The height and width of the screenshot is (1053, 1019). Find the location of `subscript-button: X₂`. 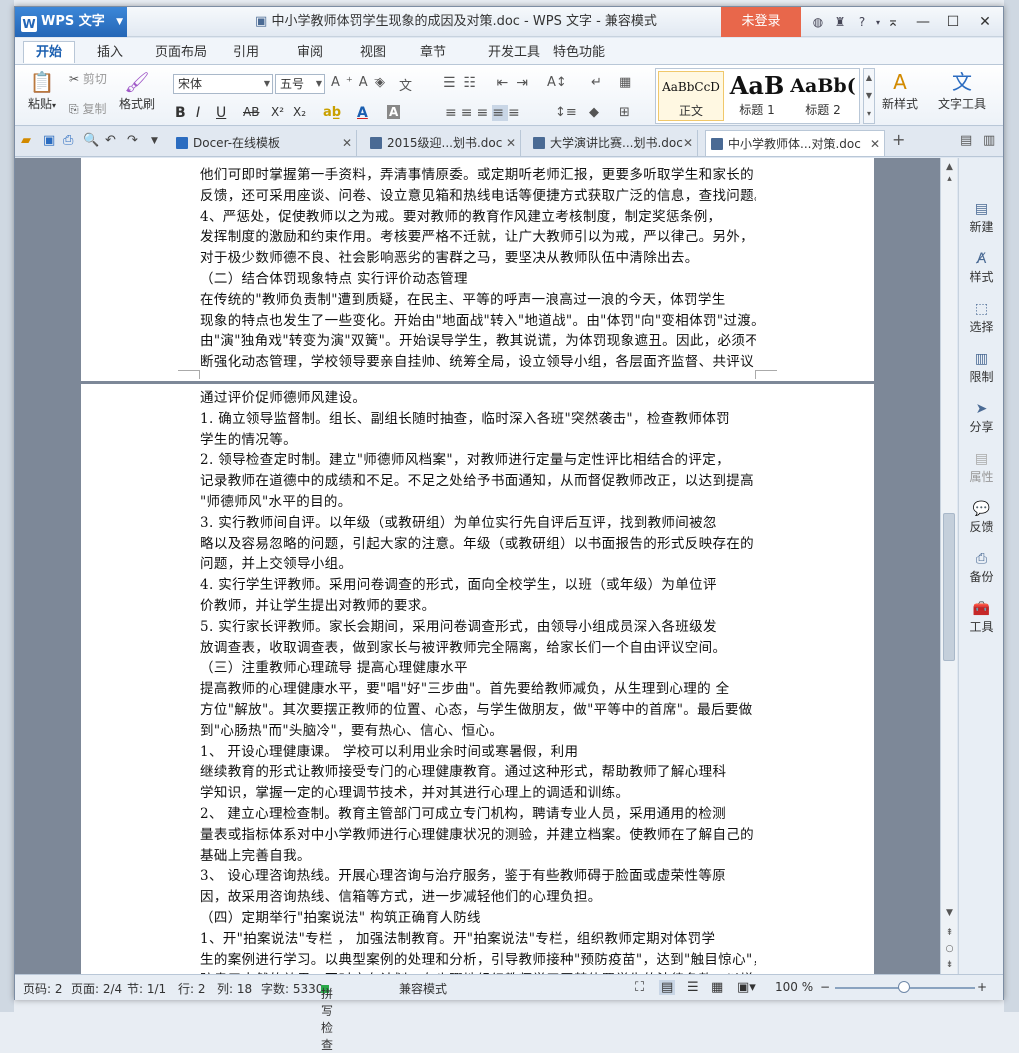

subscript-button: X₂ is located at coordinates (299, 112).